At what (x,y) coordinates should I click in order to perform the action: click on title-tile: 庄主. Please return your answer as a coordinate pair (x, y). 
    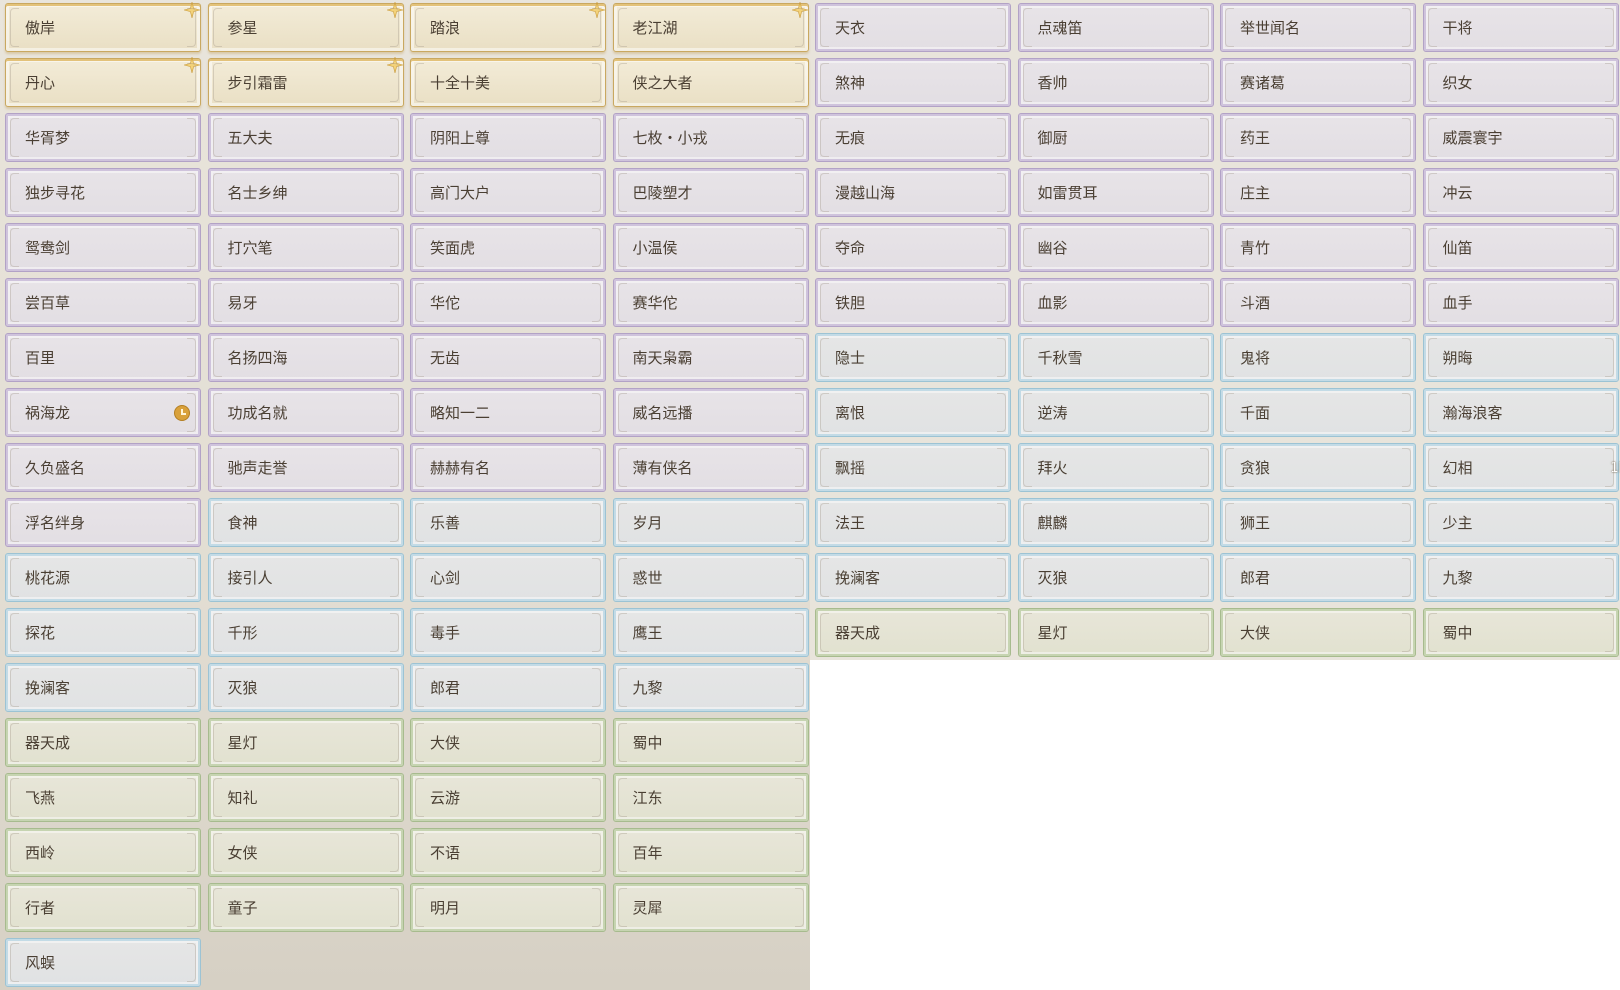
    Looking at the image, I should click on (1318, 192).